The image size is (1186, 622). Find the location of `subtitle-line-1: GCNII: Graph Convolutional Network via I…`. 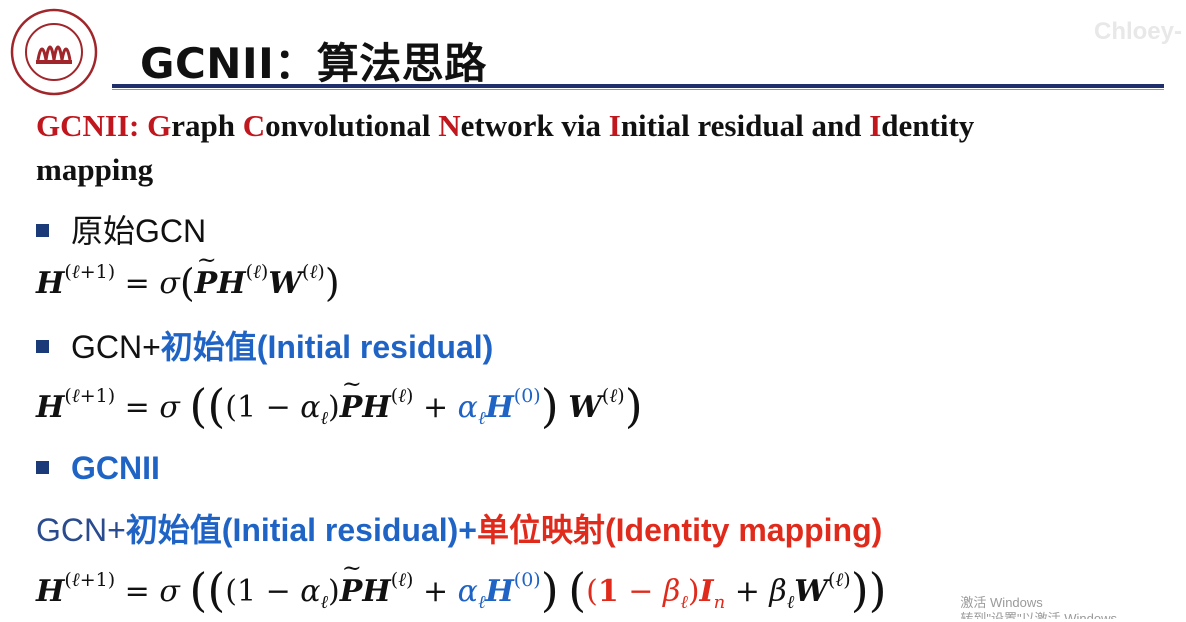

subtitle-line-1: GCNII: Graph Convolutional Network via I… is located at coordinates (505, 126).